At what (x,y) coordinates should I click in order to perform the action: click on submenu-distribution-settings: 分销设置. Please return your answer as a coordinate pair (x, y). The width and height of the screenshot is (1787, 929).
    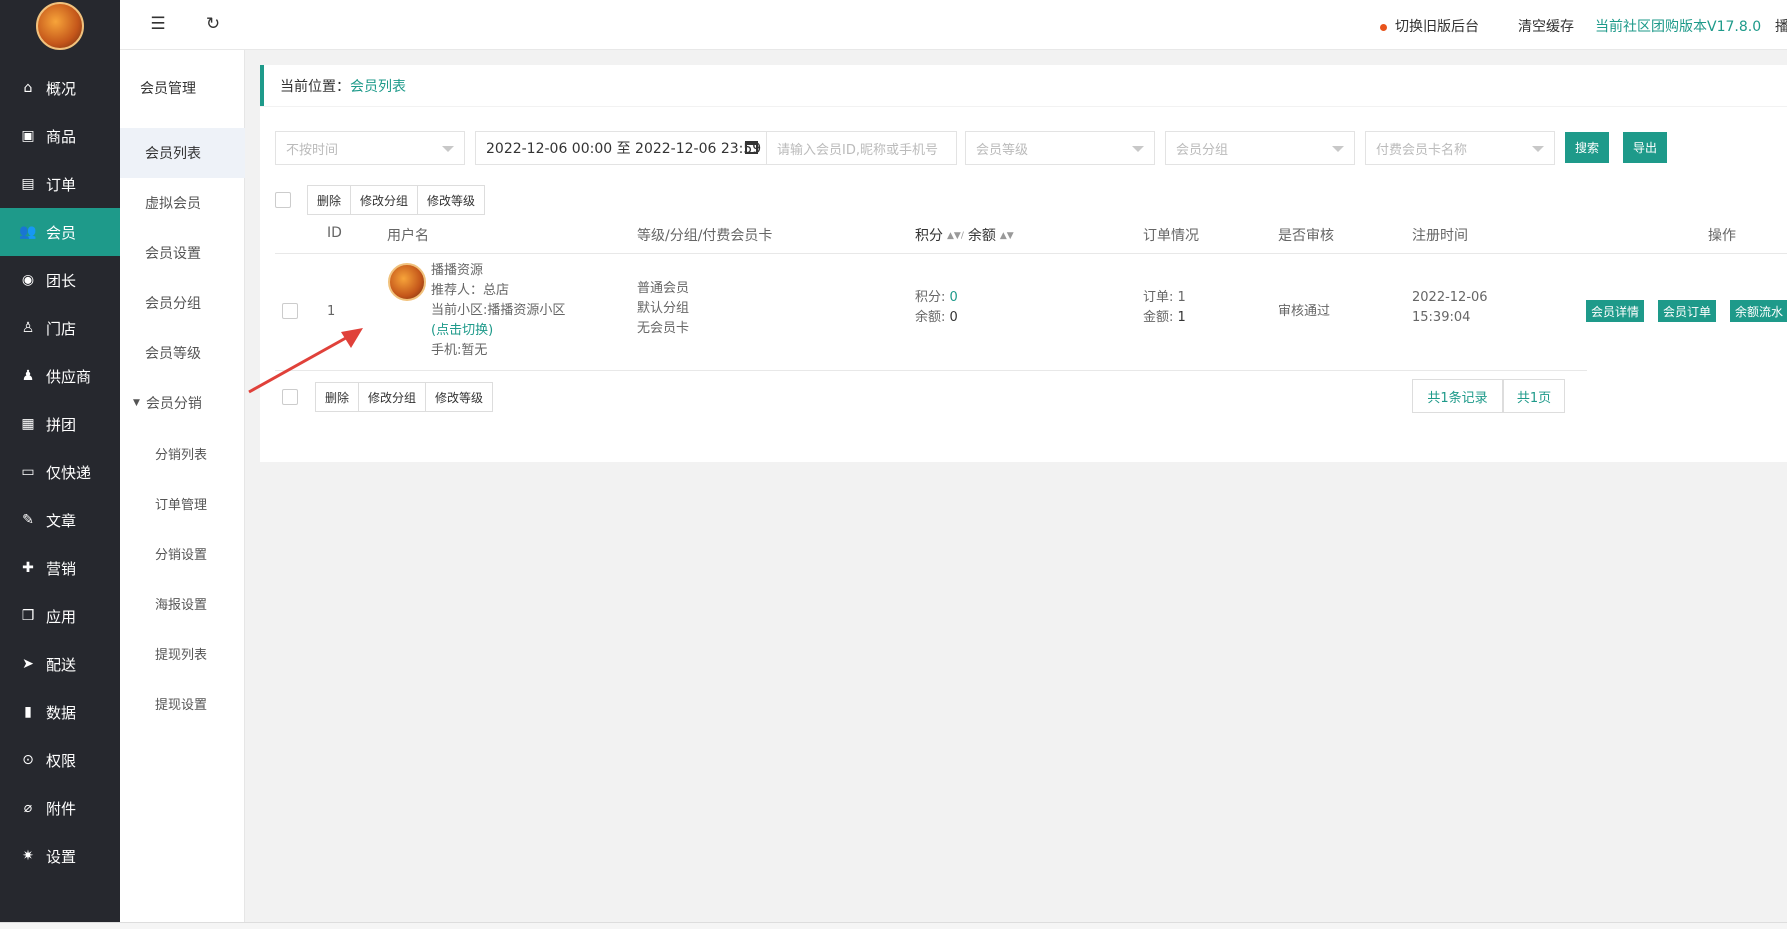
    Looking at the image, I should click on (182, 553).